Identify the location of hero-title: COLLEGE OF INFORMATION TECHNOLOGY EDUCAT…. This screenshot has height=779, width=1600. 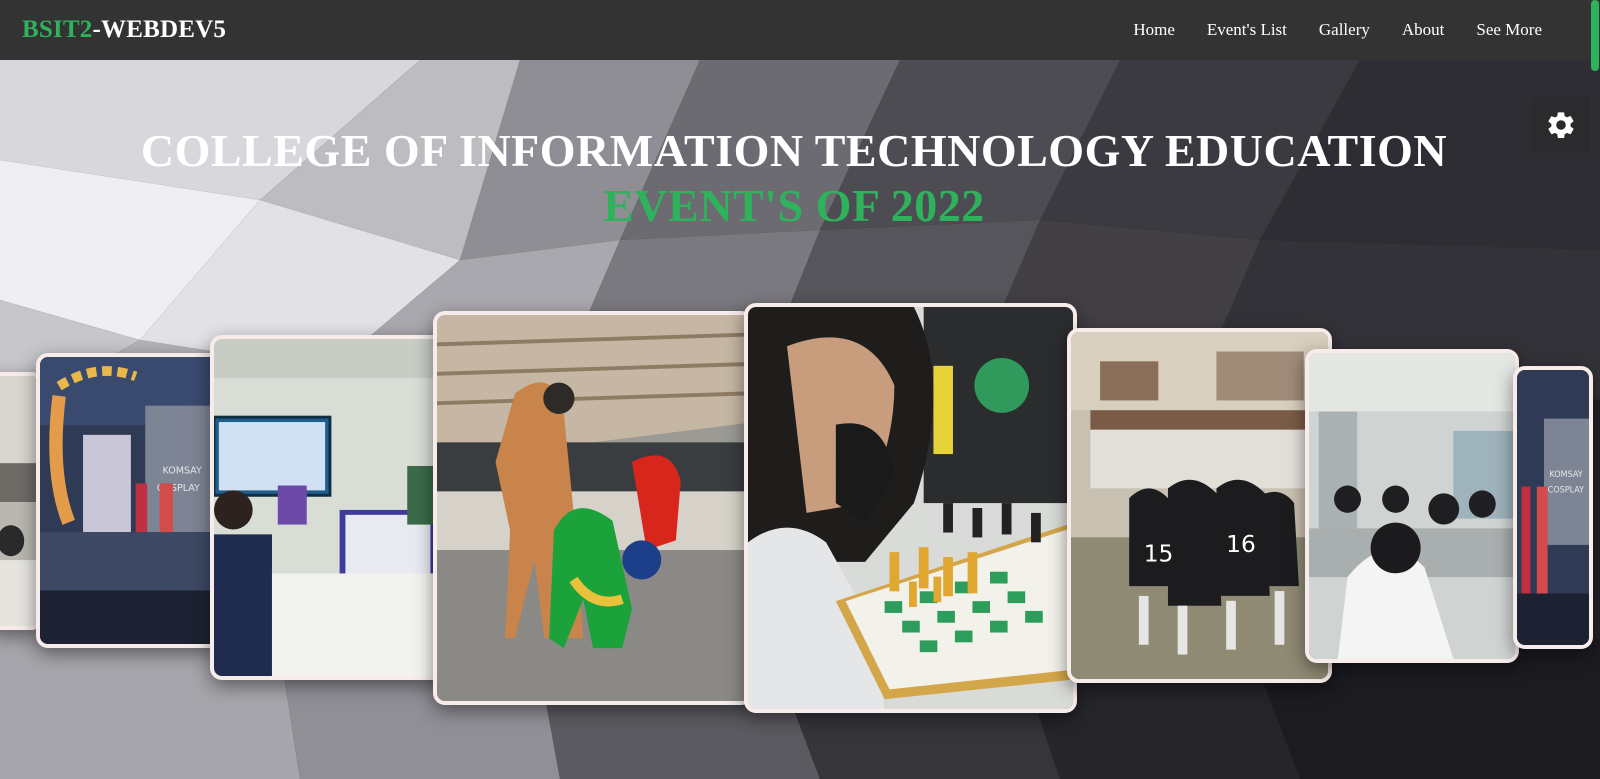
(794, 150).